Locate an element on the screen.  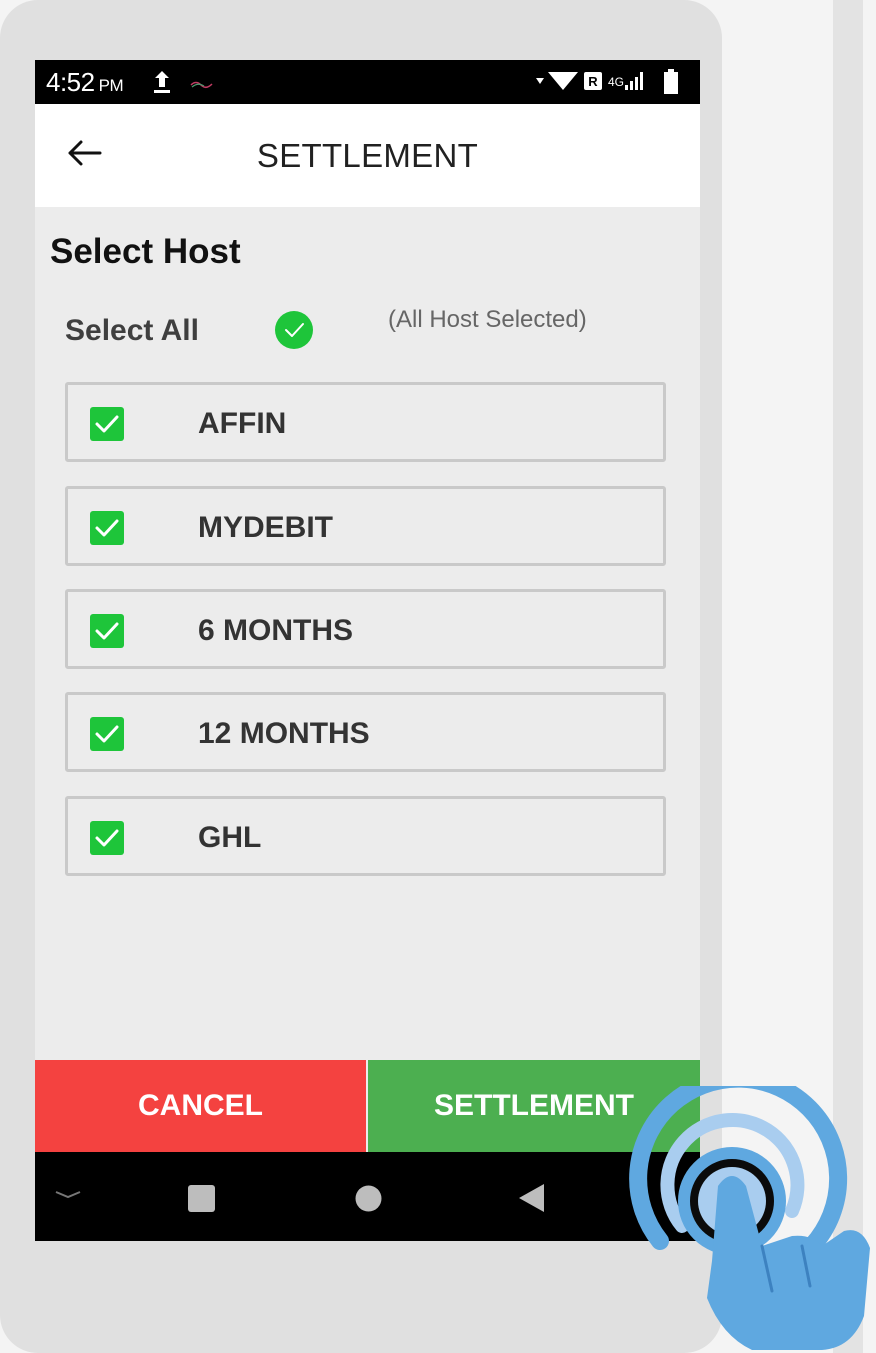
status-indicators: R 4G is located at coordinates (612, 82).